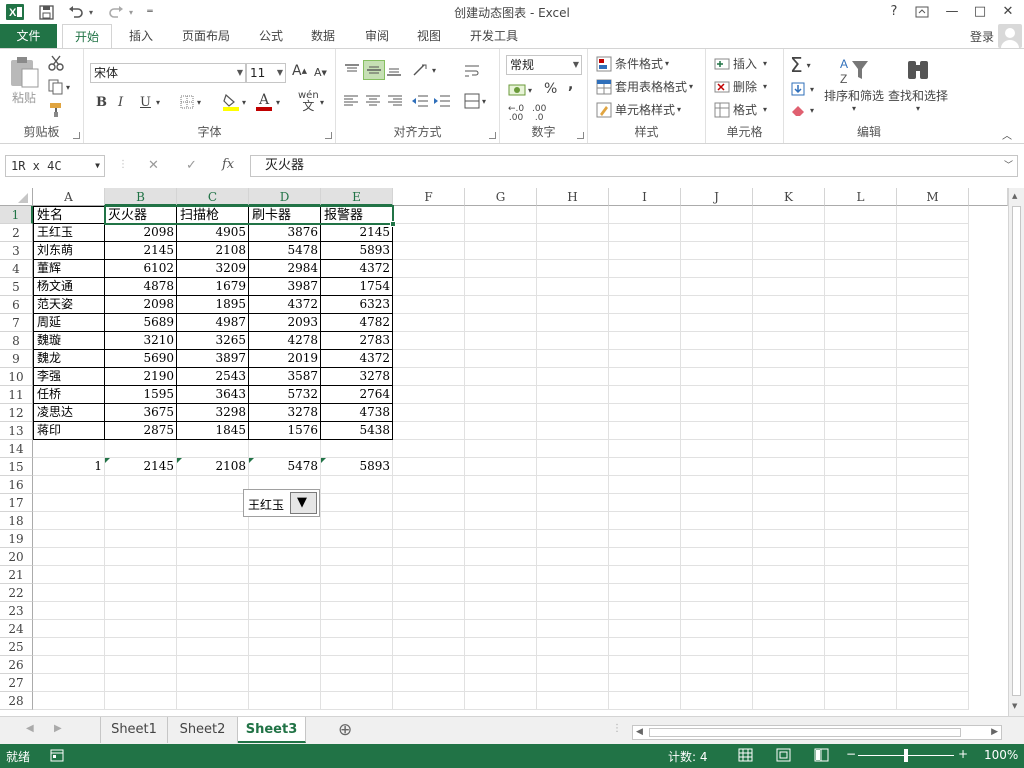  What do you see at coordinates (717, 269) in the screenshot?
I see `cell-j4` at bounding box center [717, 269].